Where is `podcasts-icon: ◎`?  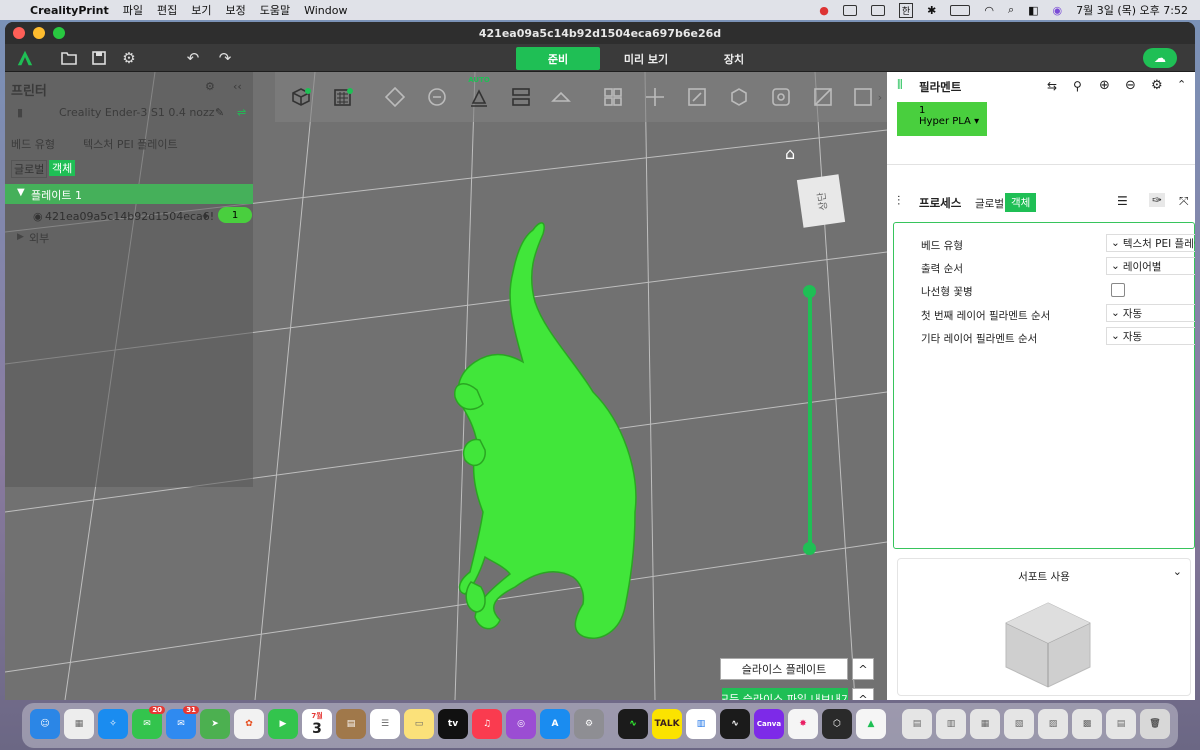 podcasts-icon: ◎ is located at coordinates (521, 724).